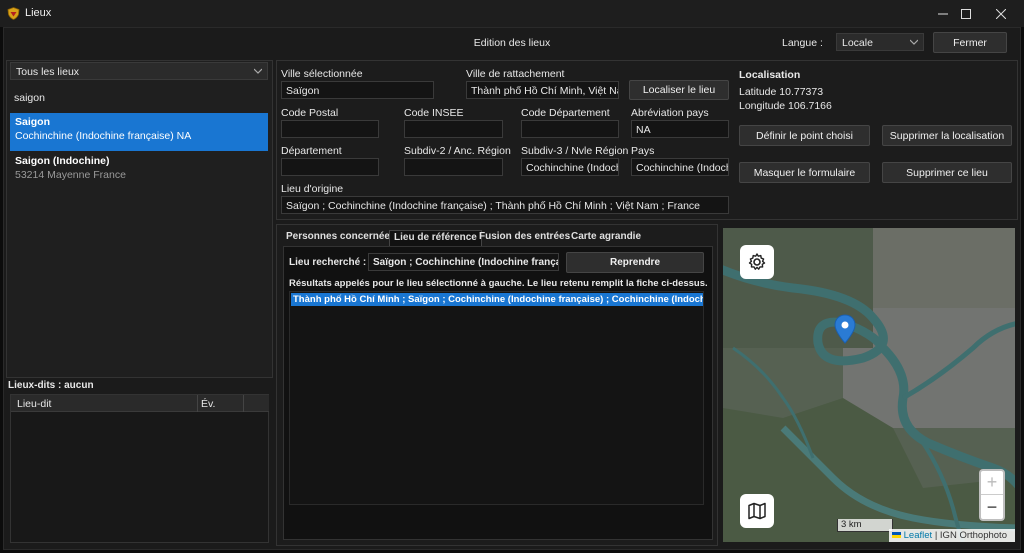 This screenshot has width=1024, height=553. Describe the element at coordinates (34, 404) in the screenshot. I see `column-header-lieu-dit: Lieu-dit` at that location.